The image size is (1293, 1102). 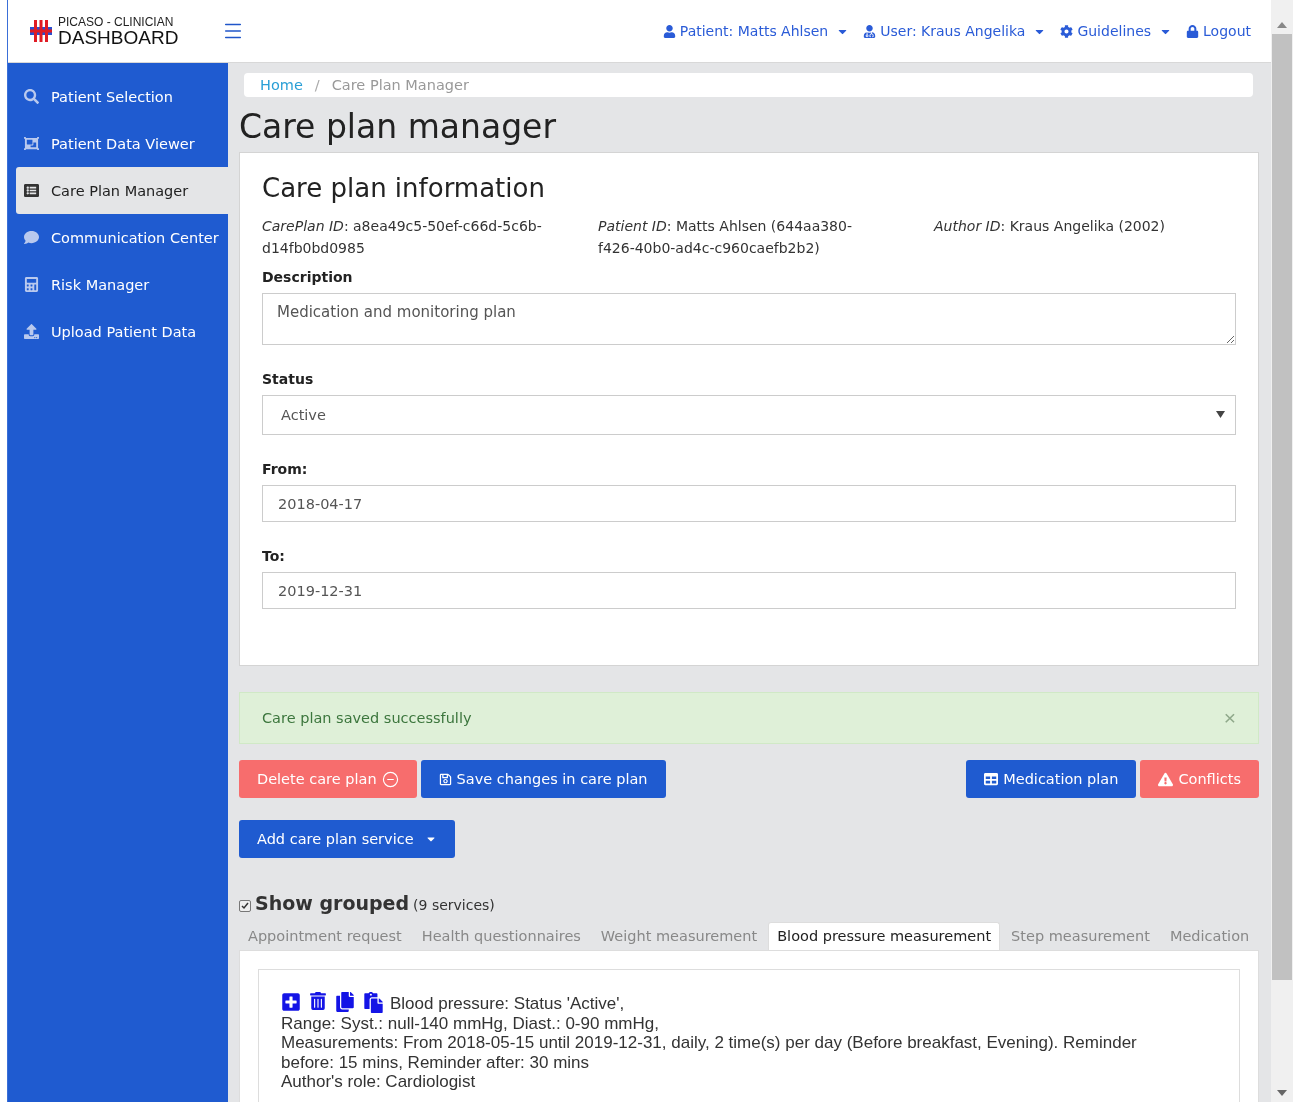 What do you see at coordinates (400, 85) in the screenshot?
I see `breadcrumb-current: Care Plan Manager` at bounding box center [400, 85].